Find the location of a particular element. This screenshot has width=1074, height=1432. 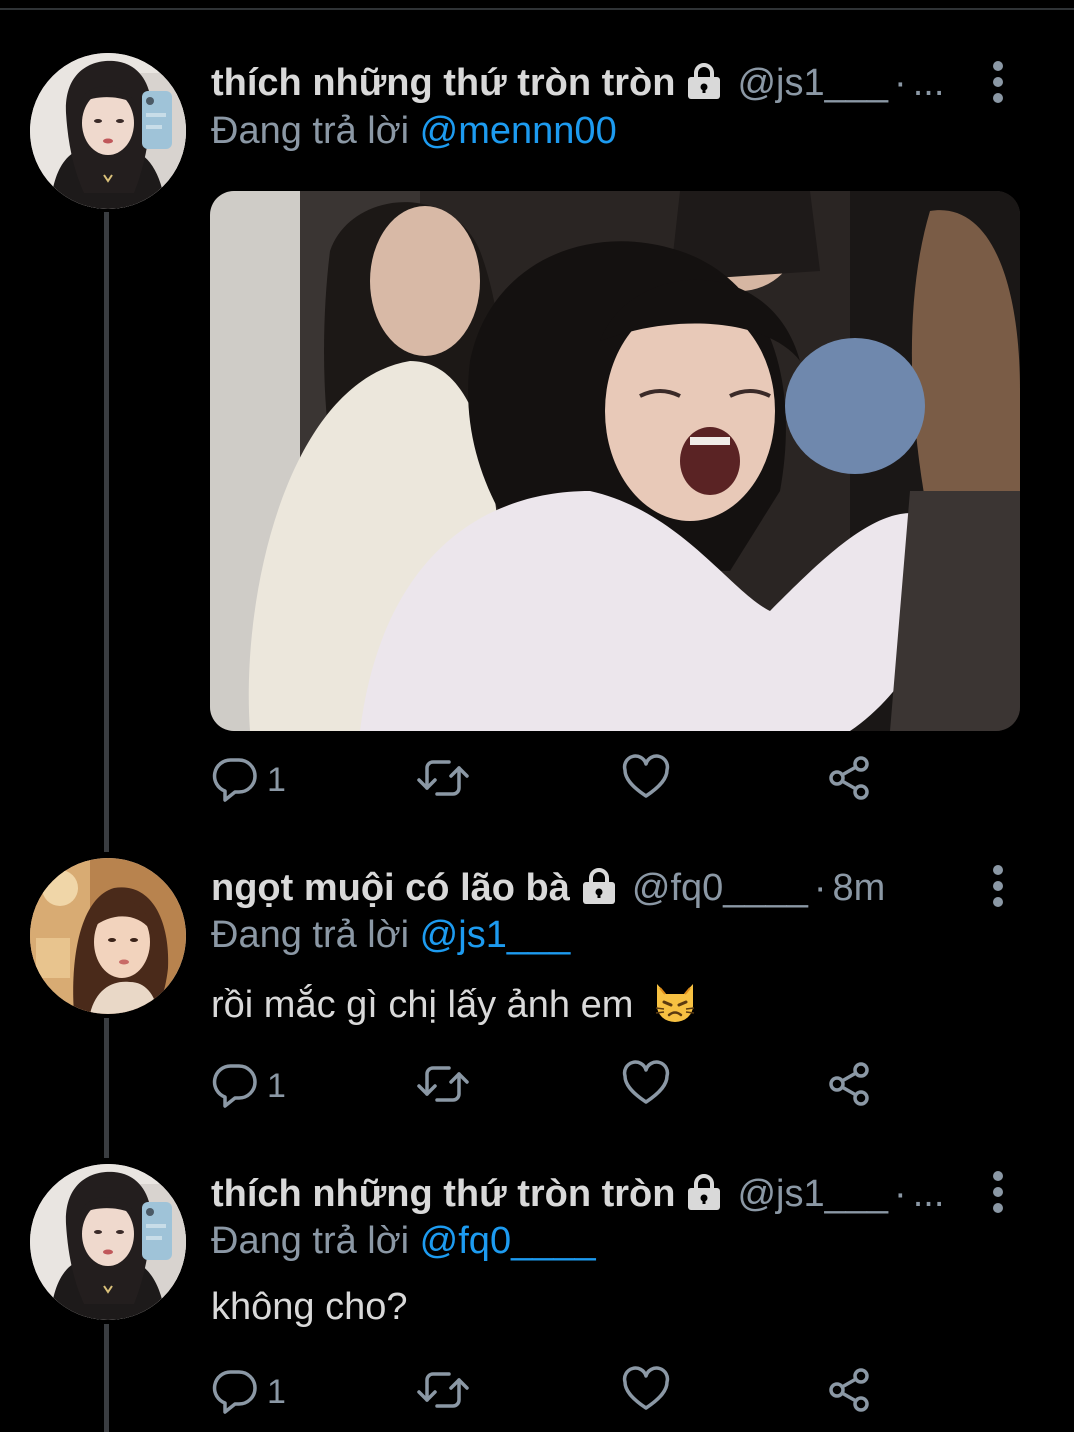

tweet-text-content: rồi mắc gì chị lấy ảnh em is located at coordinates (422, 1005).